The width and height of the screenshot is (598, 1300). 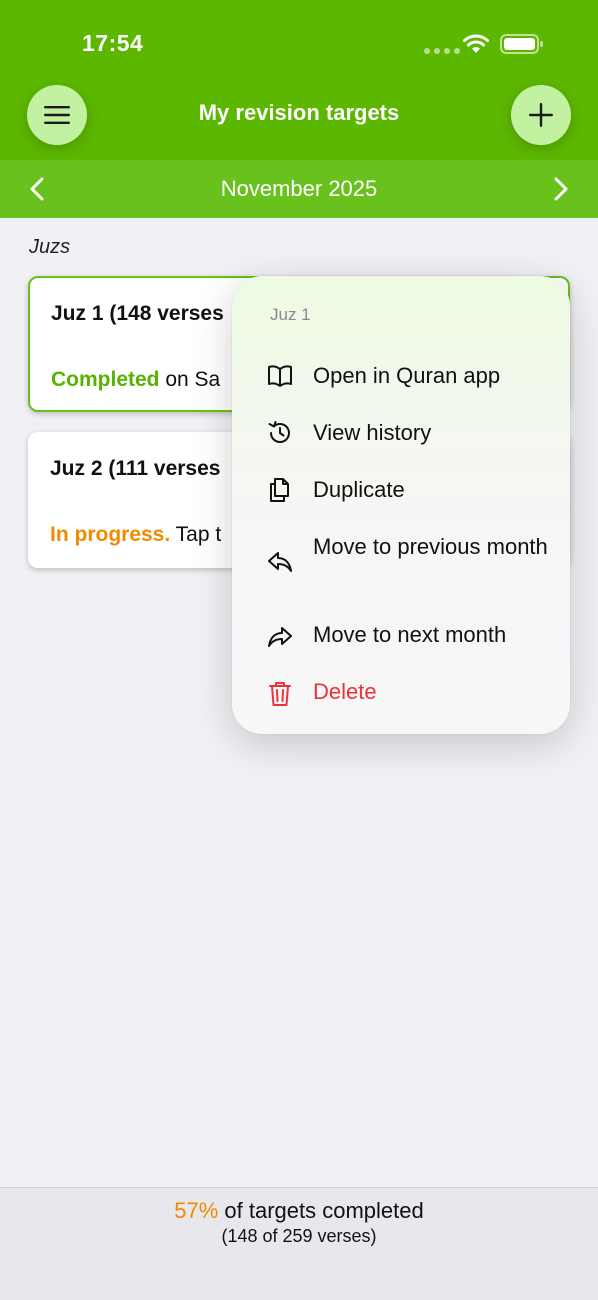 I want to click on month-navigator: November 2025, so click(x=299, y=189).